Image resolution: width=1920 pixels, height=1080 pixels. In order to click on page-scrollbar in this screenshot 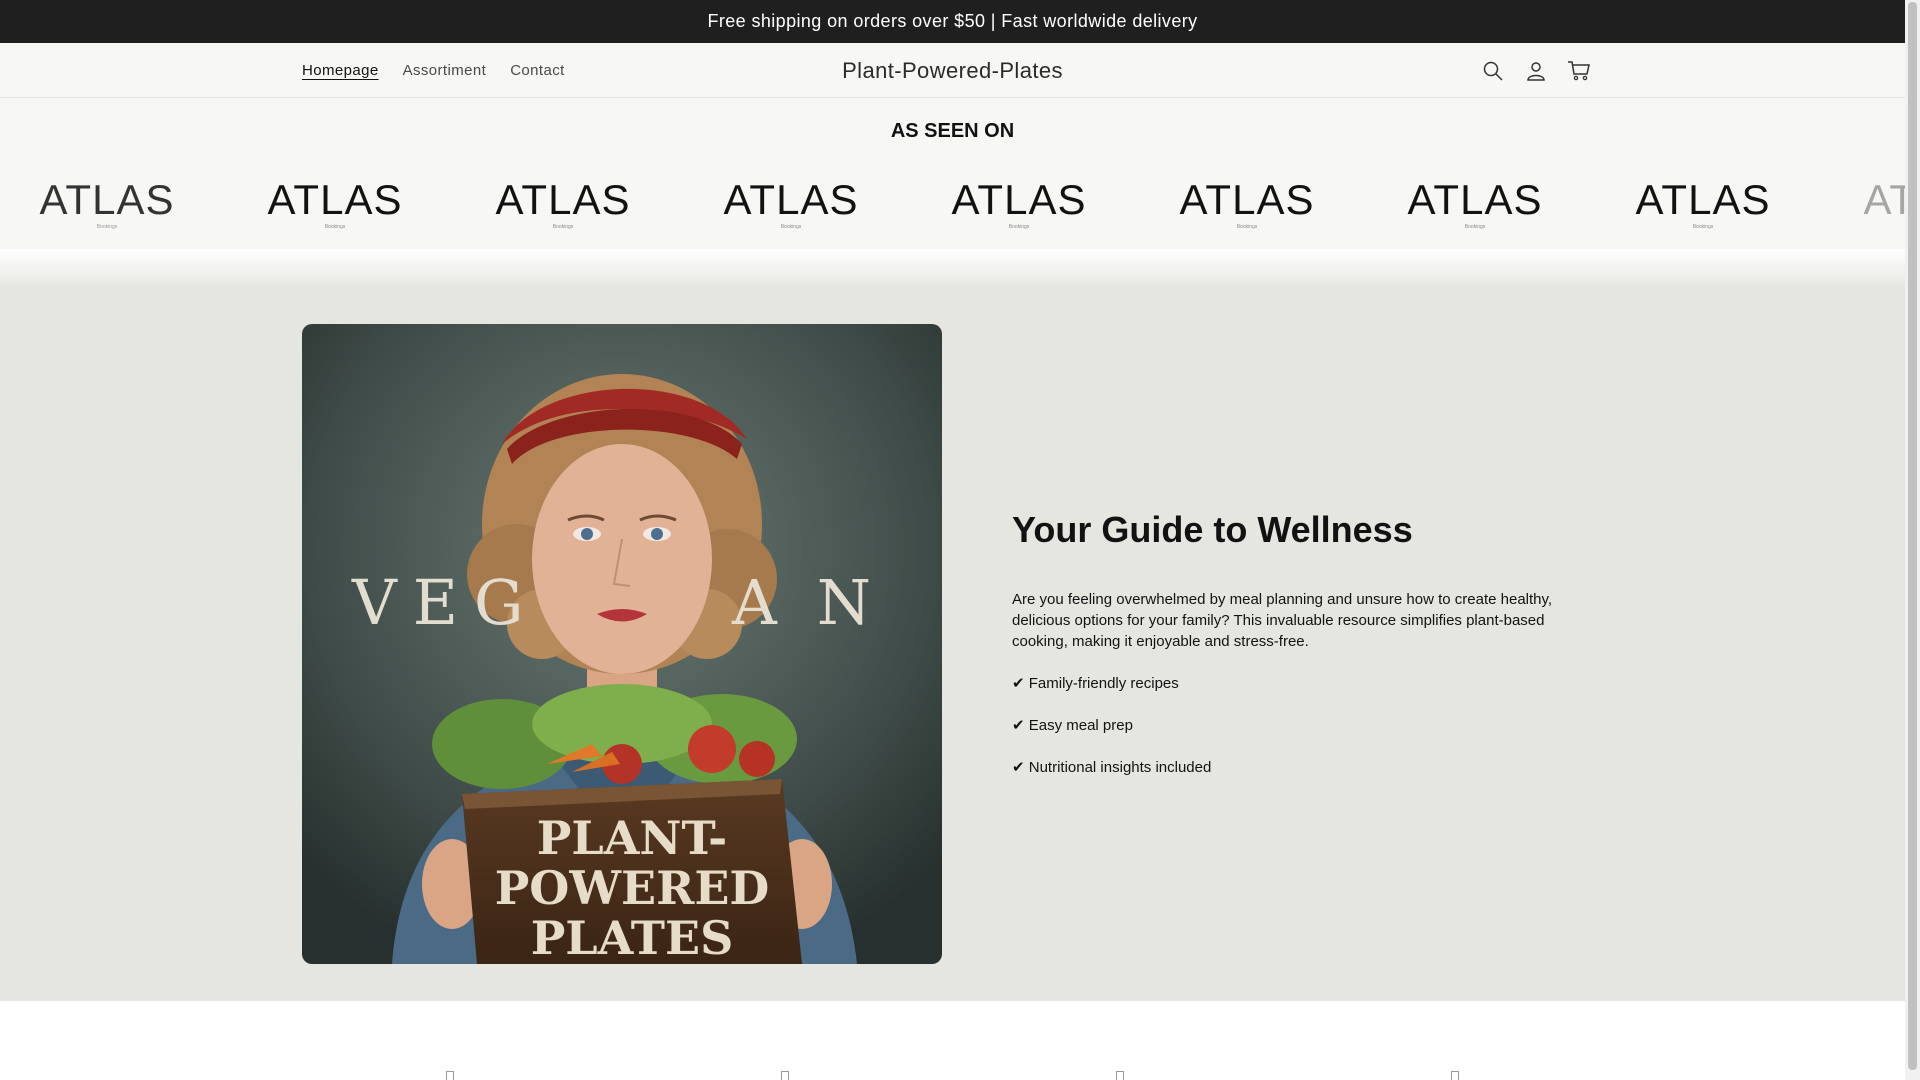, I will do `click(1912, 540)`.